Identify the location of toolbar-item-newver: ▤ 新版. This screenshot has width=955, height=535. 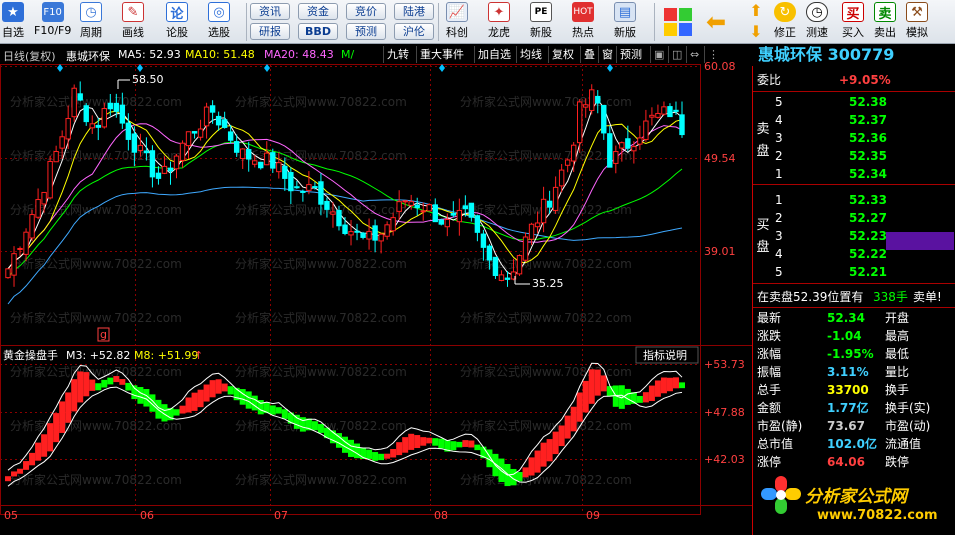
(625, 22).